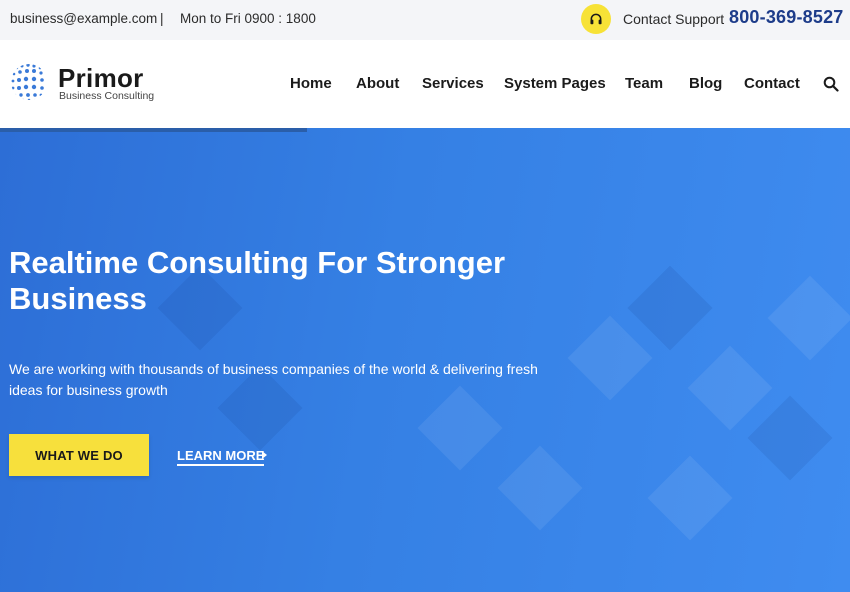  What do you see at coordinates (555, 83) in the screenshot?
I see `nav-system-pages: System Pages` at bounding box center [555, 83].